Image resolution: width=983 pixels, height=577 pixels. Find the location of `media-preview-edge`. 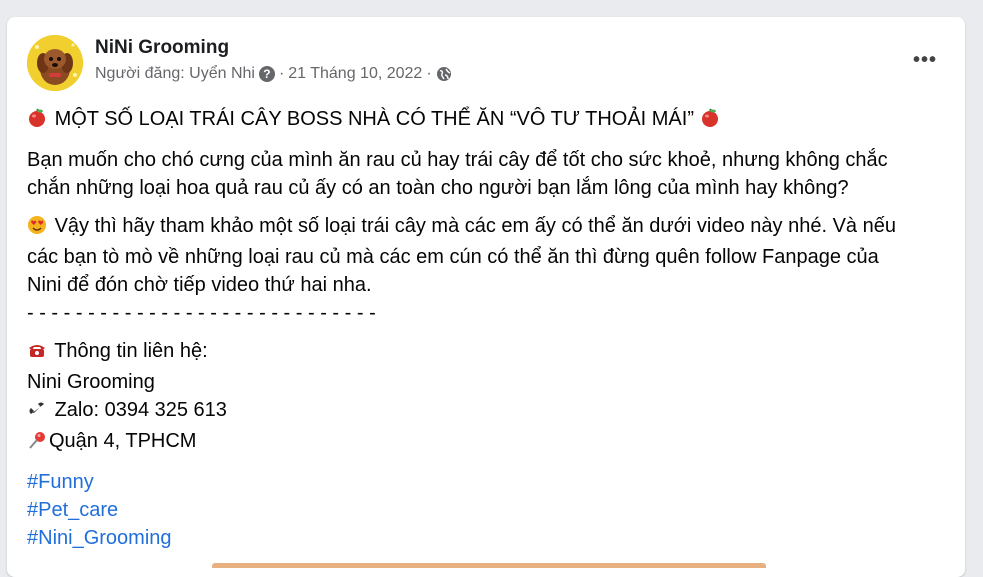

media-preview-edge is located at coordinates (489, 565).